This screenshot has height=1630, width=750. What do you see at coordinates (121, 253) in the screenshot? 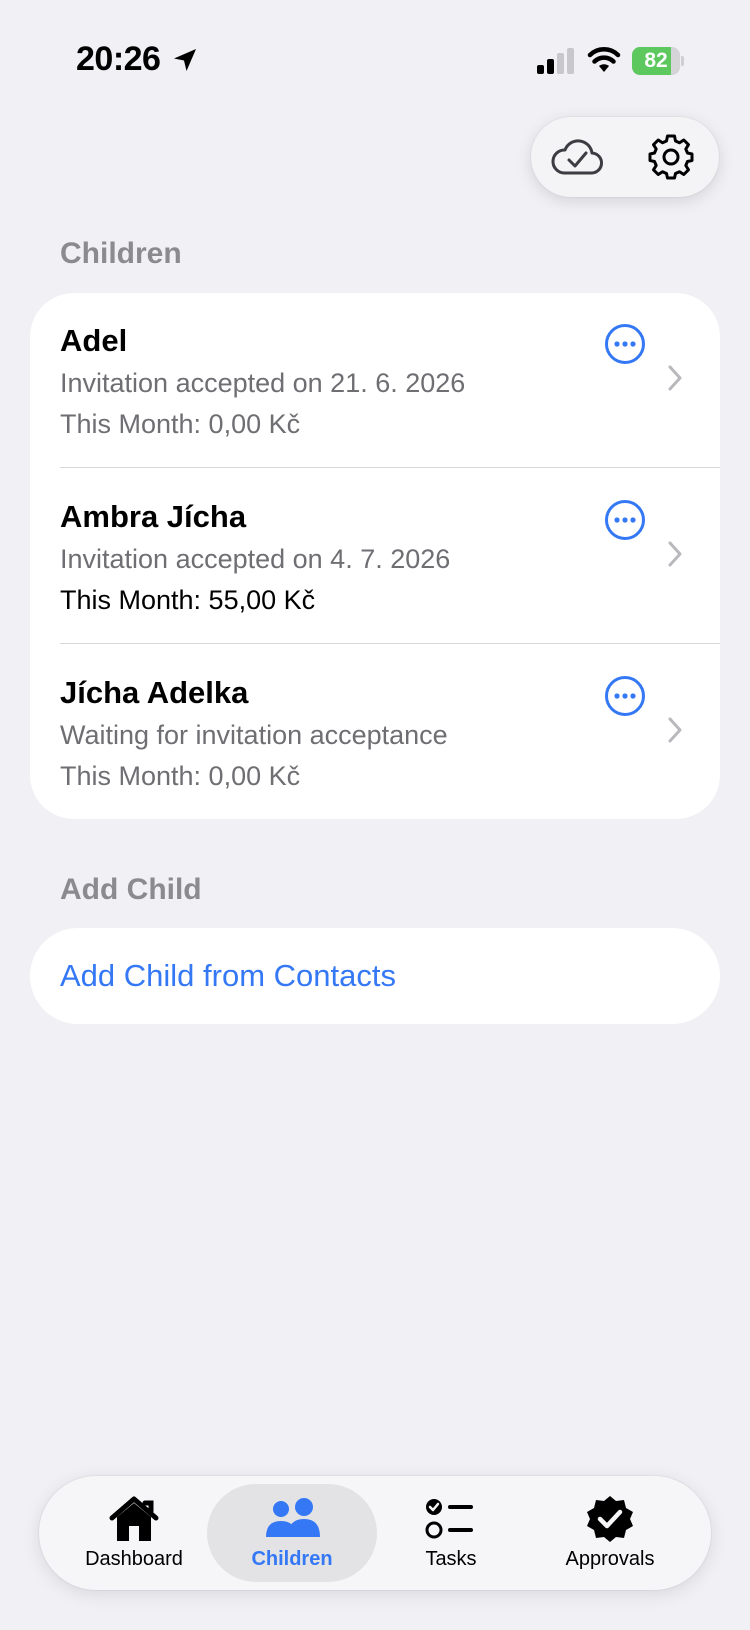
I see `children-section-header: Children` at bounding box center [121, 253].